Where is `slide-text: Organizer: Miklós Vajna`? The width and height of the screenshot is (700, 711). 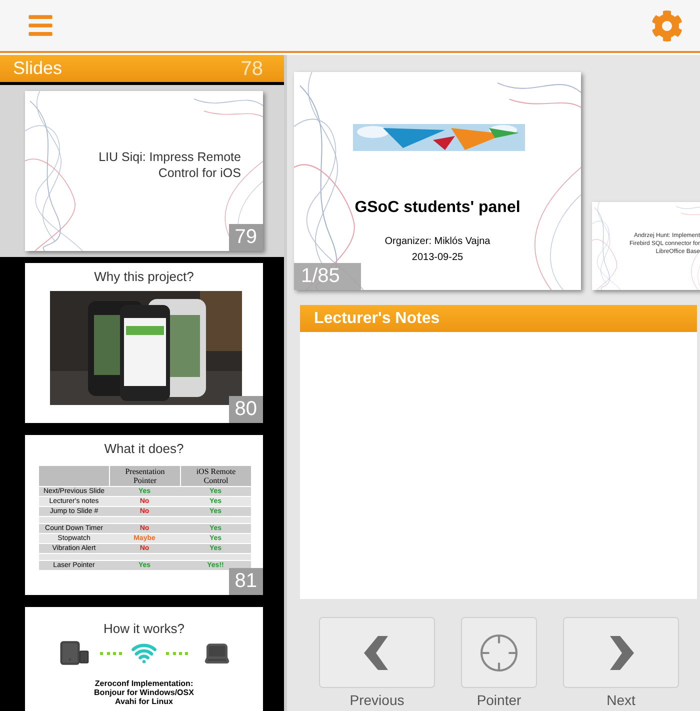 slide-text: Organizer: Miklós Vajna is located at coordinates (438, 242).